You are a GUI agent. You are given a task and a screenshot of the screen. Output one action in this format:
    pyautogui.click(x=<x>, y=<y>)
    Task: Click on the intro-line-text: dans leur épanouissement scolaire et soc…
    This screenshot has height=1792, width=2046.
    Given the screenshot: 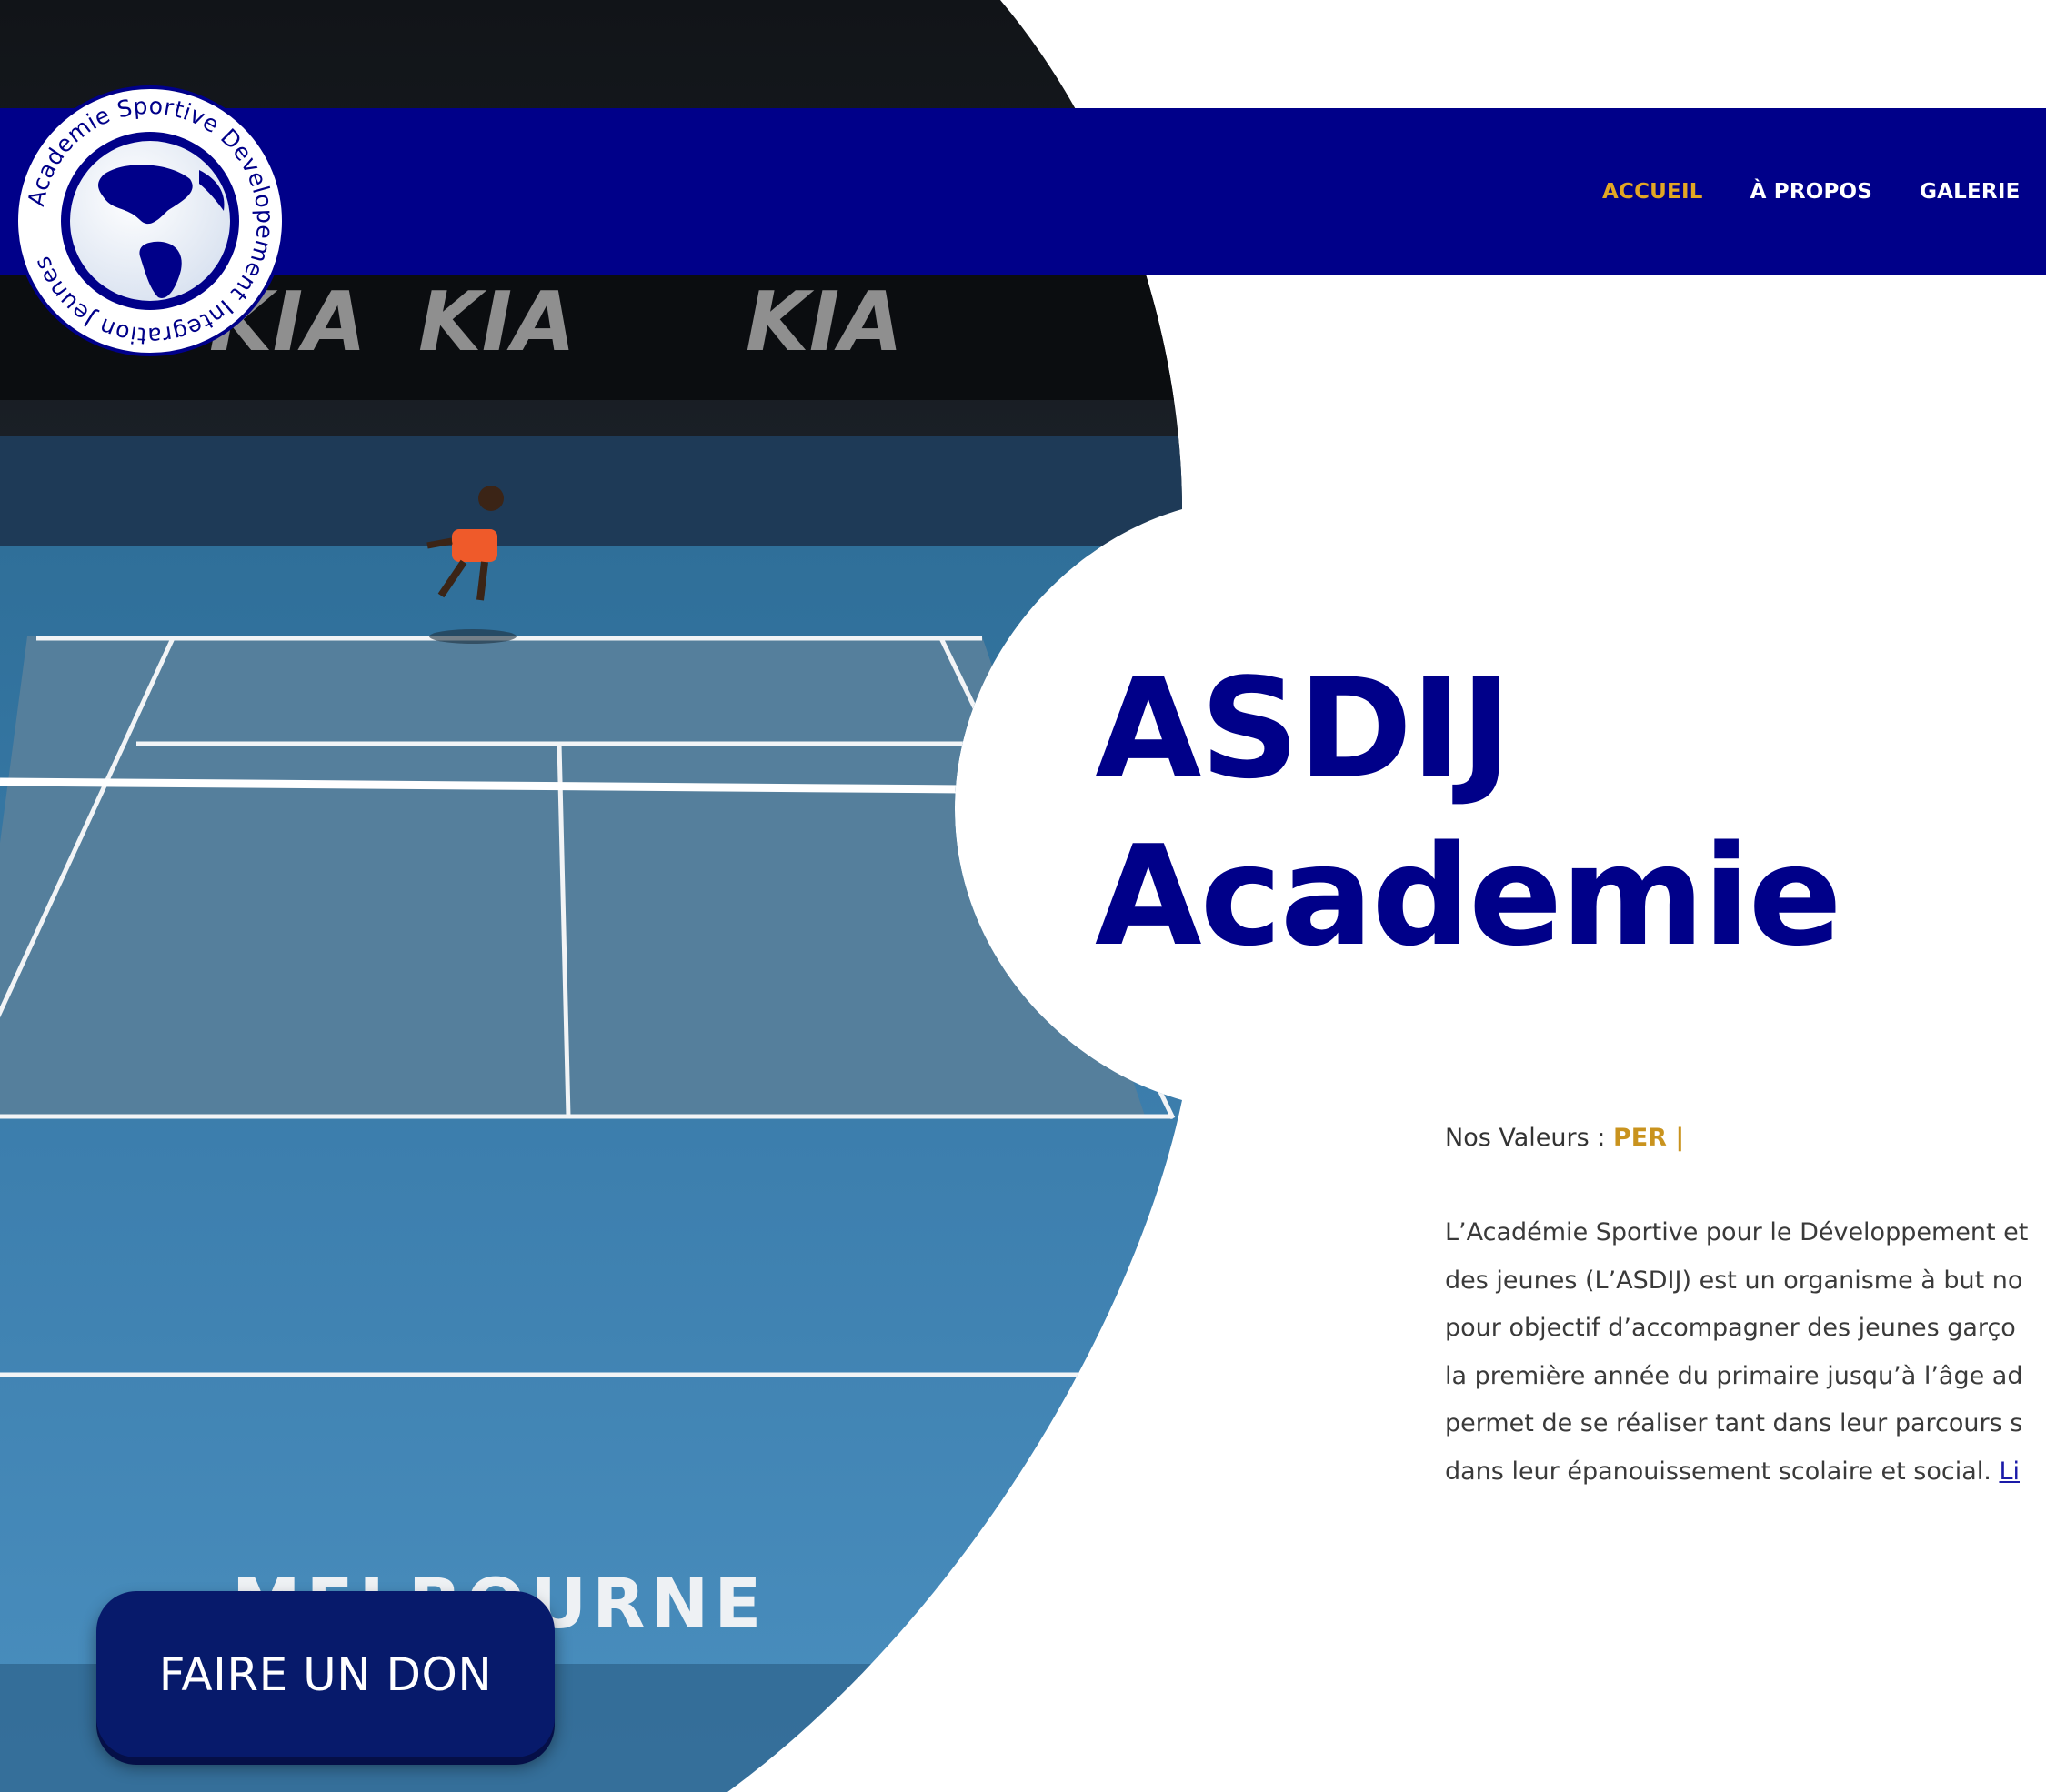 What is the action you would take?
    pyautogui.click(x=1722, y=1471)
    